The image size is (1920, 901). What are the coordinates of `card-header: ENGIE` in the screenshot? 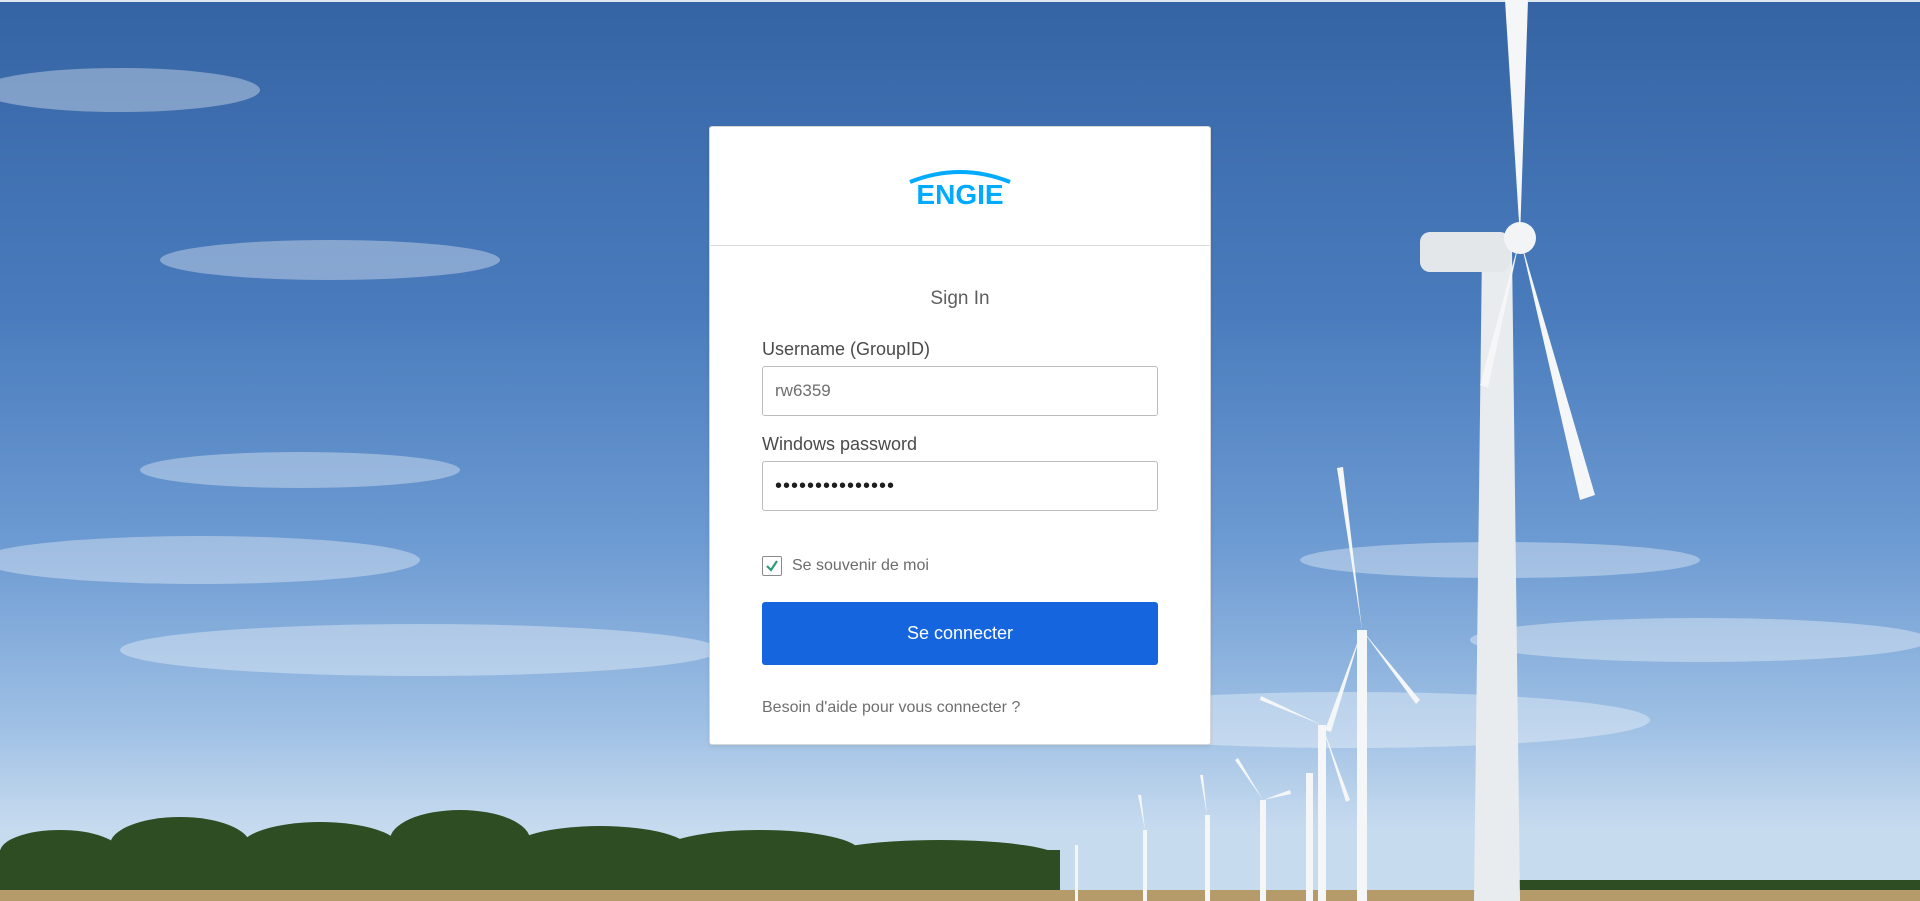 It's located at (960, 186).